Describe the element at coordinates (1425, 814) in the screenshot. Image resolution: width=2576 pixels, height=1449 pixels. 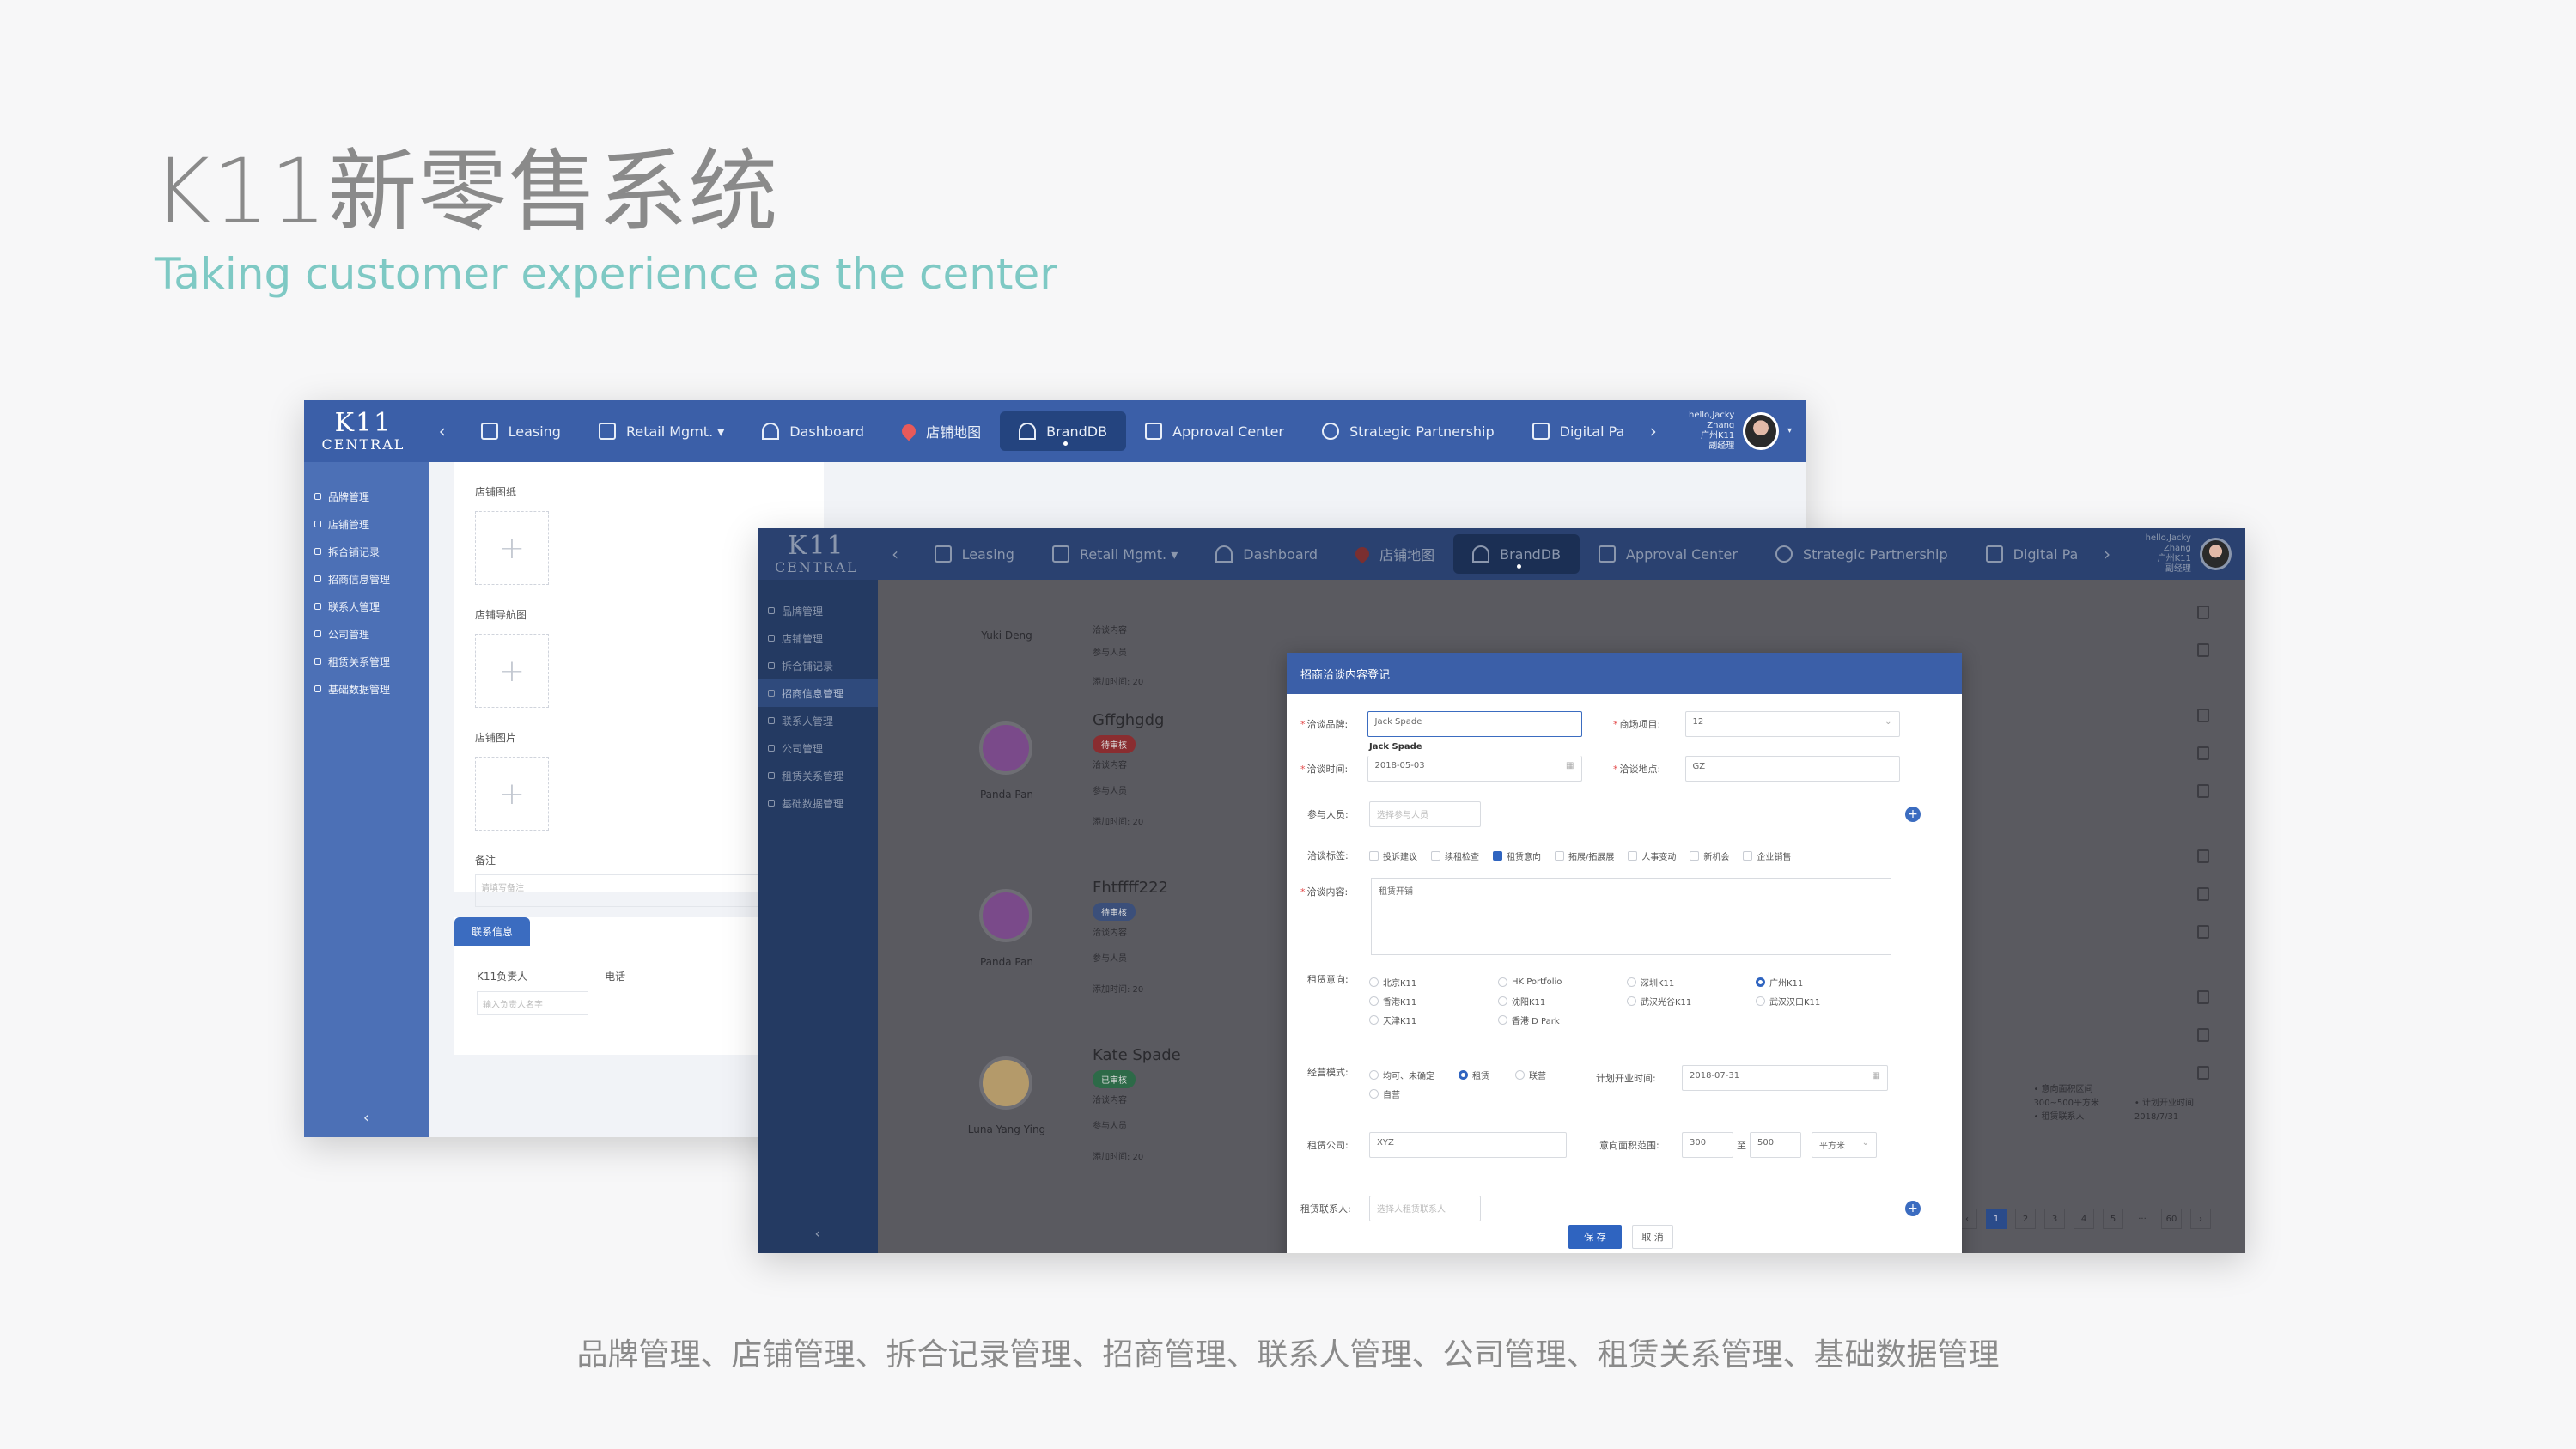
I see `people-input: 选择参与人员` at that location.